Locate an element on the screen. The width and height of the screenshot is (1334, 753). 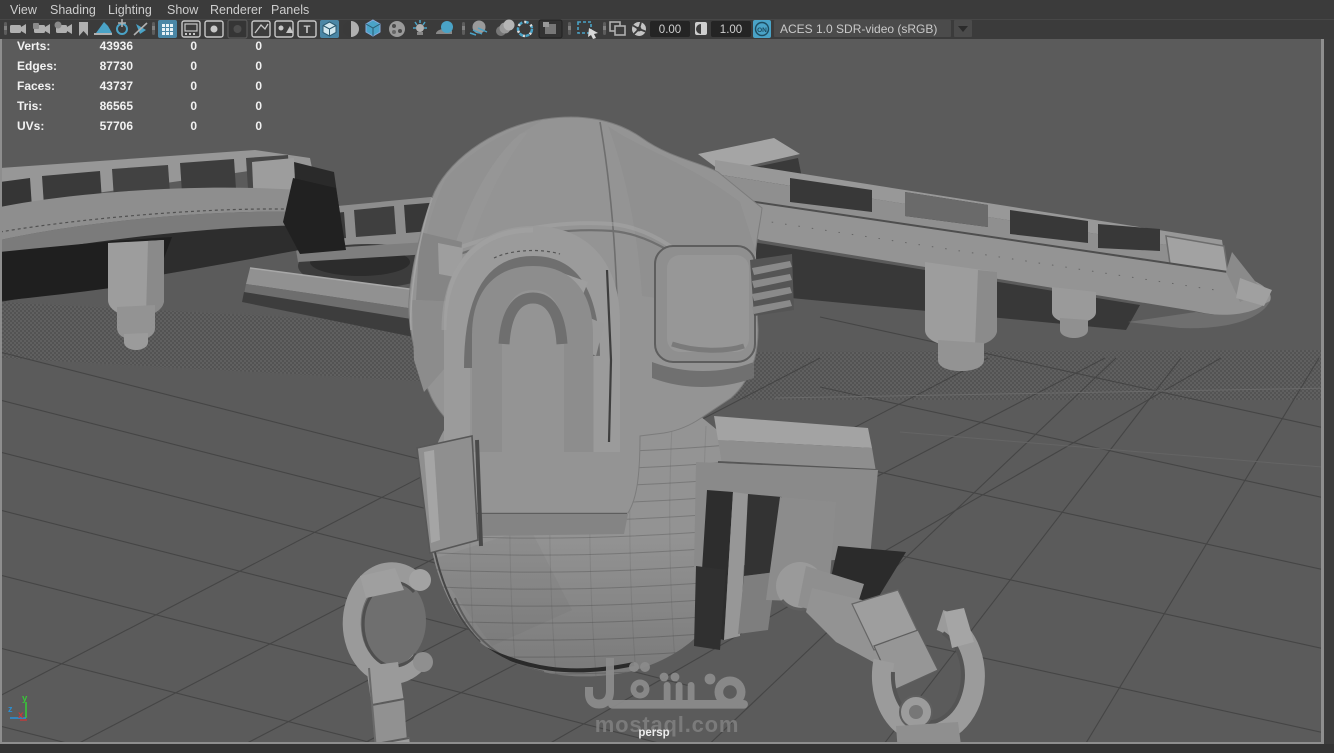
svg-text: z is located at coordinates (10, 709).